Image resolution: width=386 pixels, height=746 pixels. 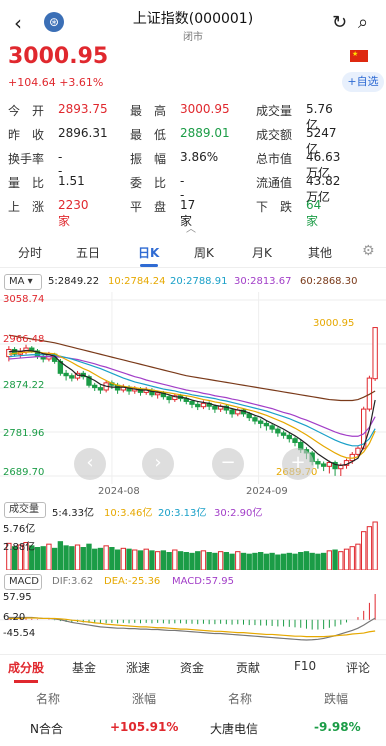 What do you see at coordinates (158, 464) in the screenshot?
I see `scroll-right-button: ›` at bounding box center [158, 464].